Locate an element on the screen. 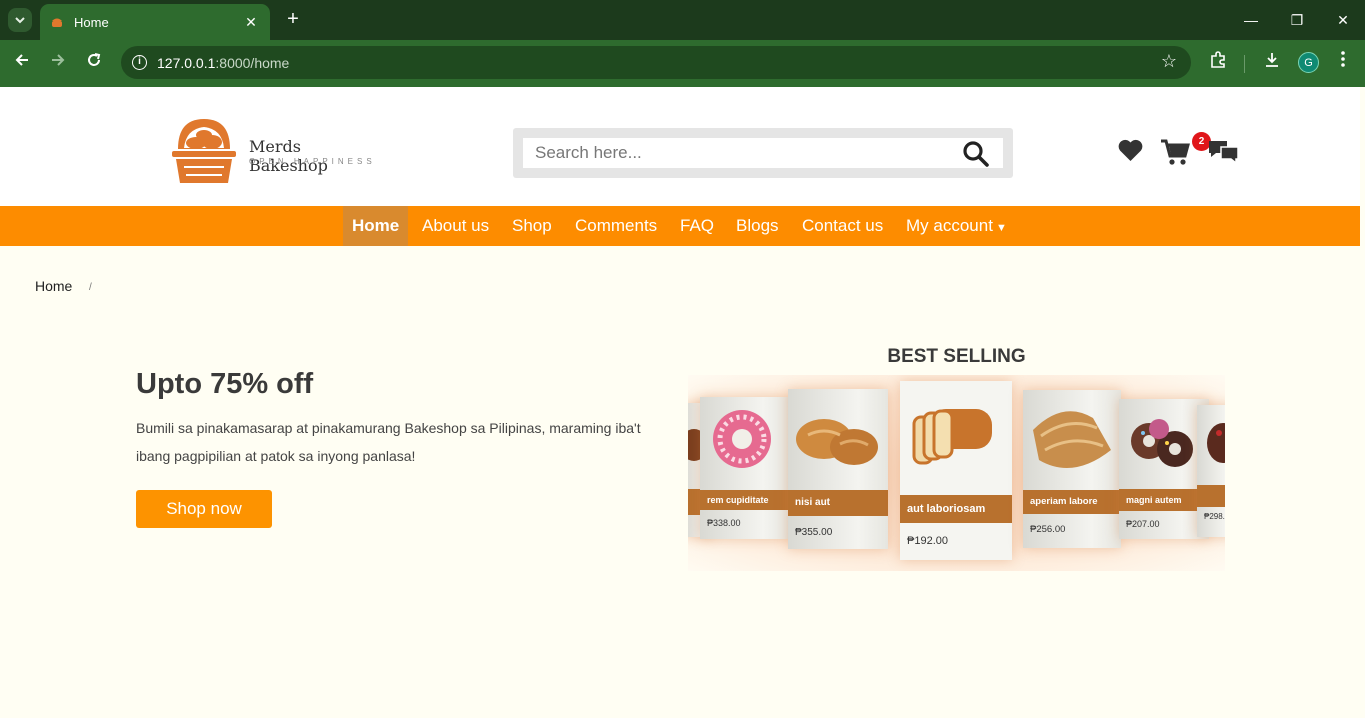 This screenshot has width=1365, height=718. hero-title: Upto 75% off is located at coordinates (225, 384).